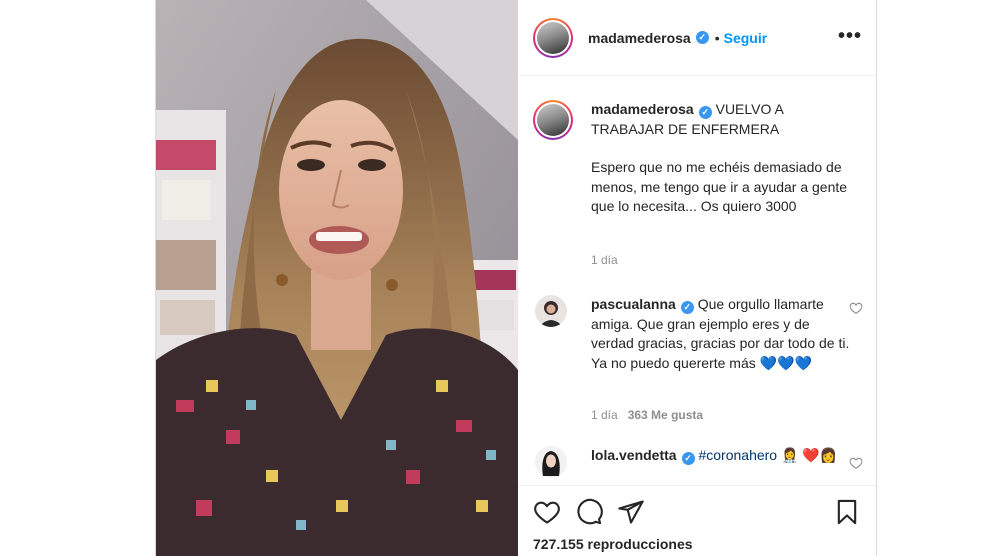 This screenshot has width=990, height=556. I want to click on caption-time: 1 día, so click(604, 260).